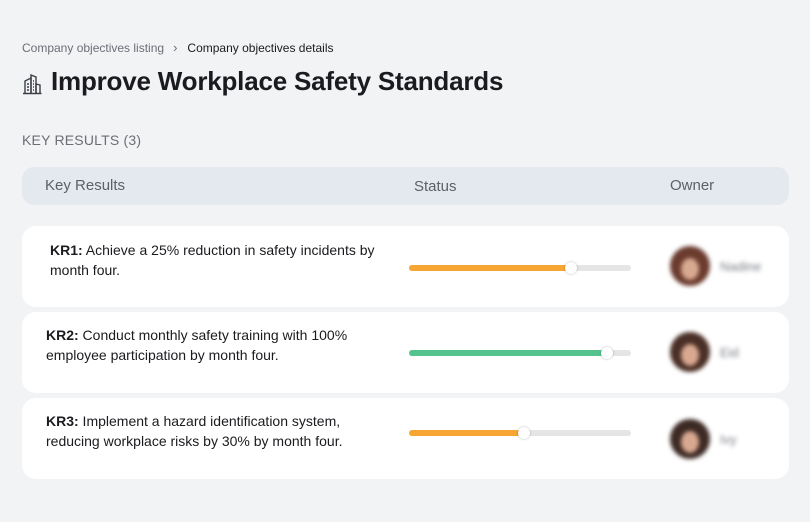 The height and width of the screenshot is (522, 810). What do you see at coordinates (32, 83) in the screenshot?
I see `building-icon` at bounding box center [32, 83].